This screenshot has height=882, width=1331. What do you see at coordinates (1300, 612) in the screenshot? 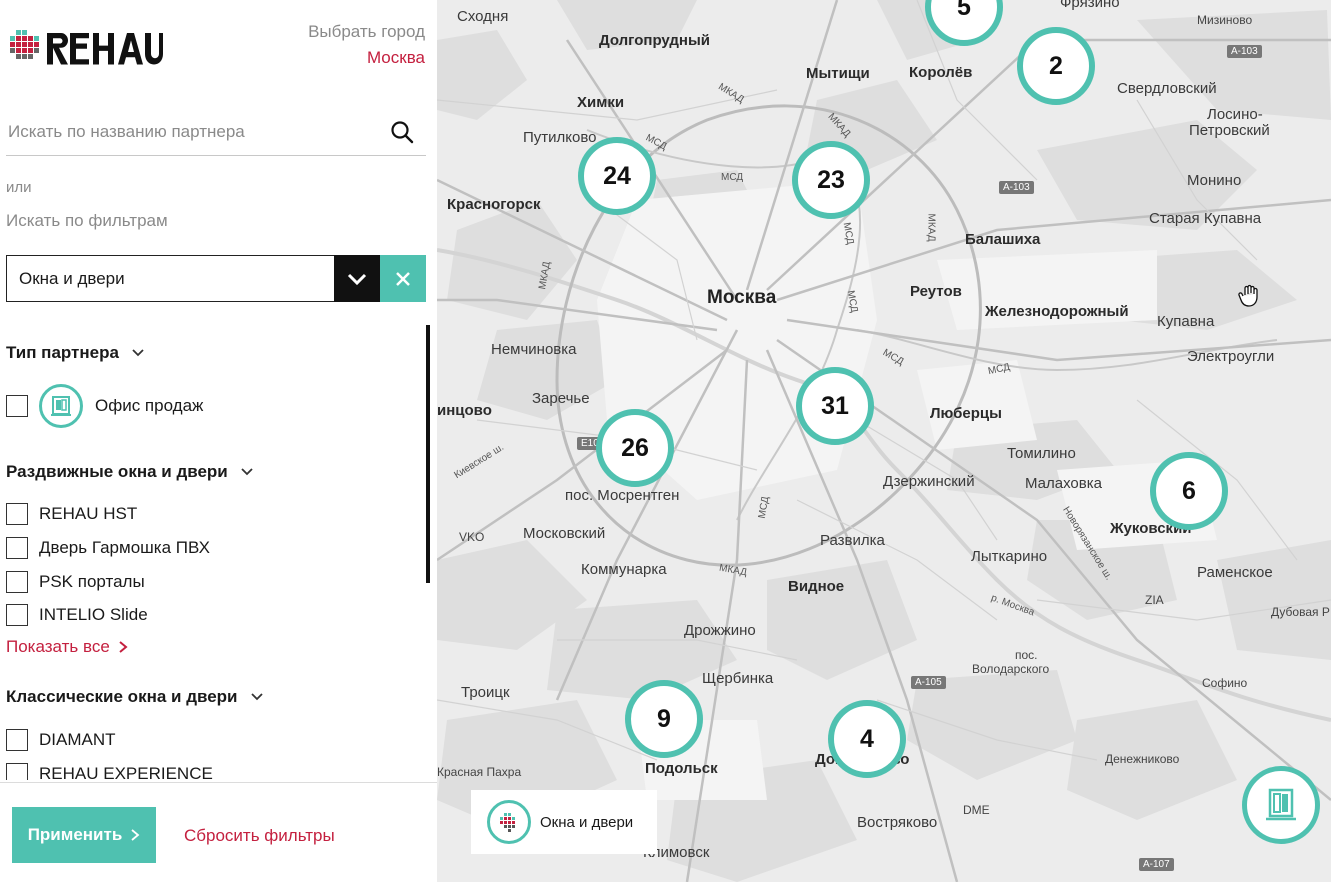
I see `place-label: Дубовая Р` at bounding box center [1300, 612].